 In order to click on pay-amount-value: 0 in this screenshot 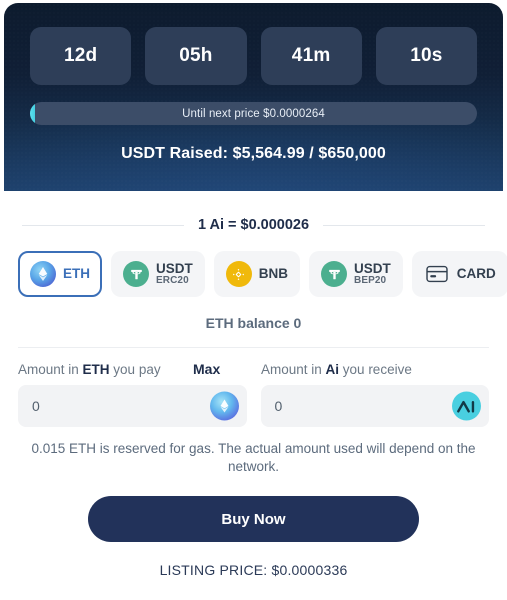, I will do `click(36, 406)`.